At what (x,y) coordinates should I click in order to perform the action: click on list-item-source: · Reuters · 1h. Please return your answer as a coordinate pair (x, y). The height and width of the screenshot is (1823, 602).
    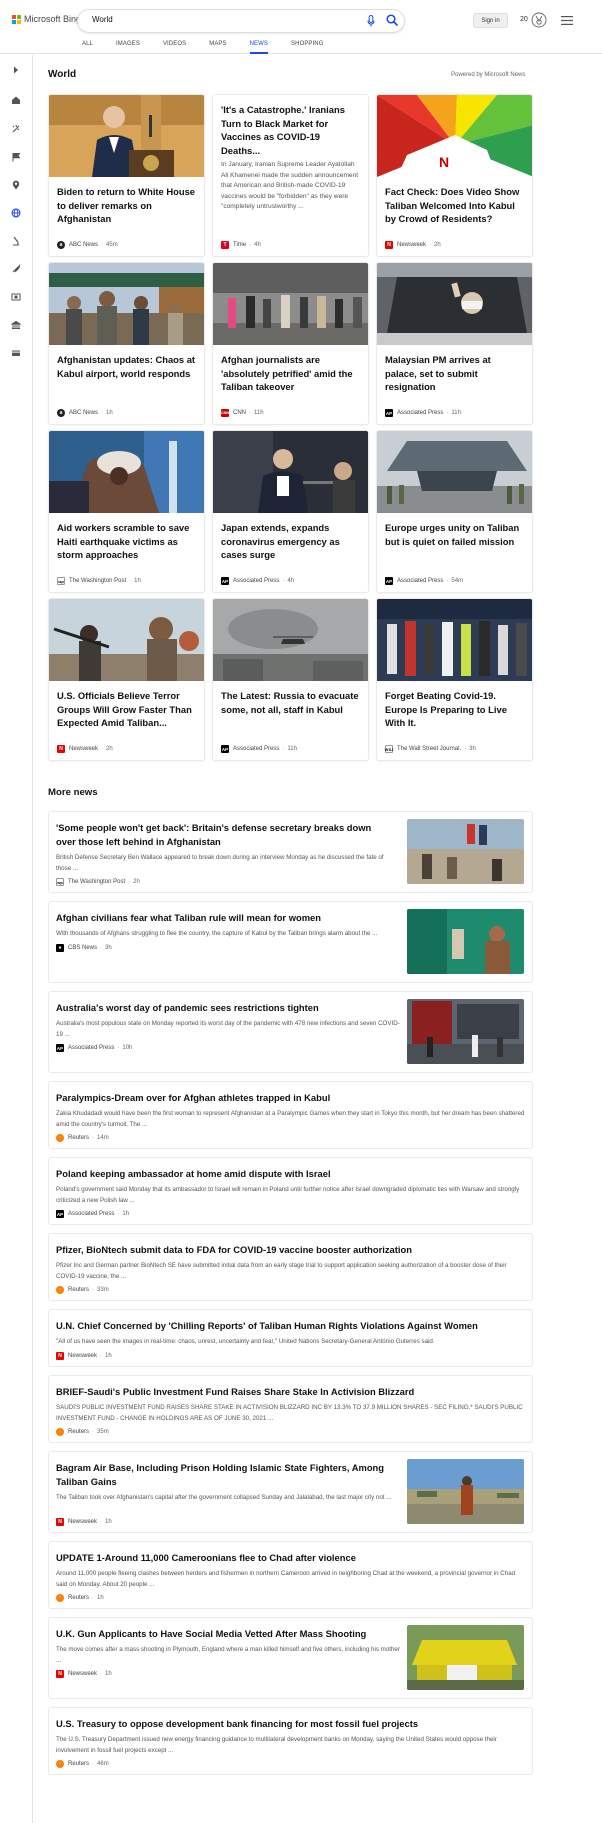
    Looking at the image, I should click on (80, 1598).